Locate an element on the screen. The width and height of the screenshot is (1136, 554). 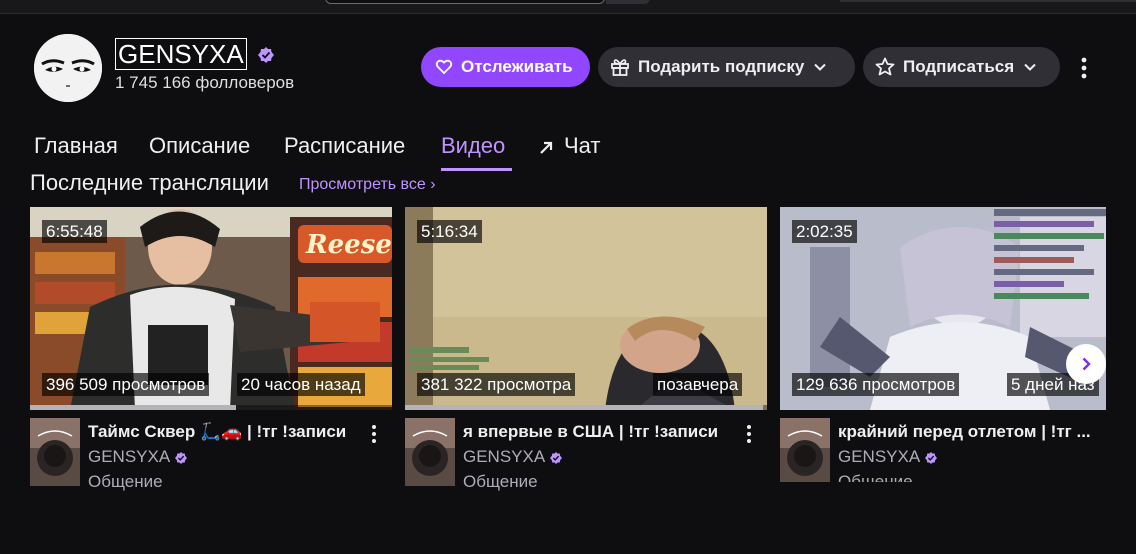
video-title: я впервые в США | !тг !записи is located at coordinates (600, 432).